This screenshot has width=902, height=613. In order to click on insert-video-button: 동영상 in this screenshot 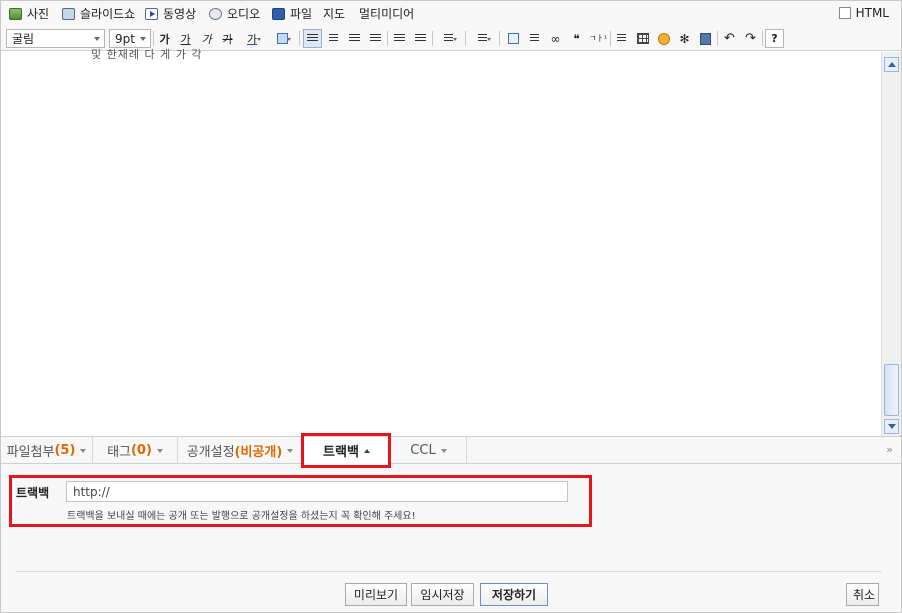, I will do `click(170, 13)`.